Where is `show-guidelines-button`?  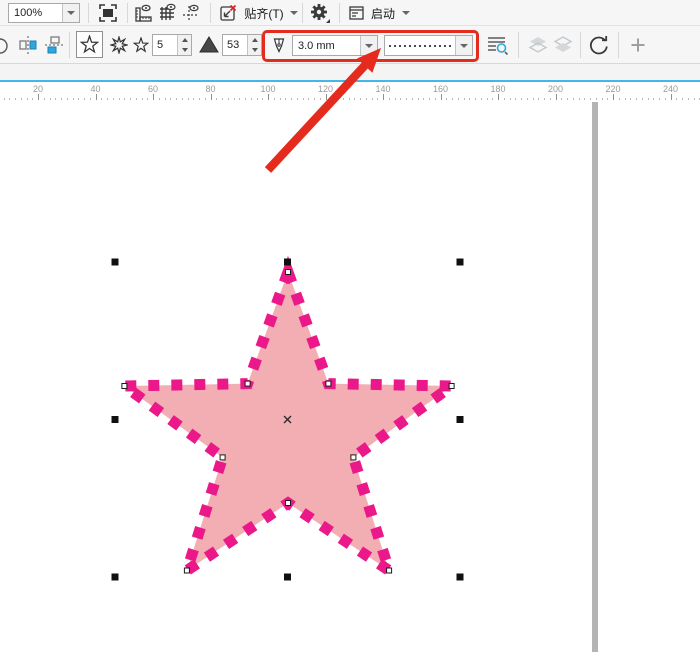
show-guidelines-button is located at coordinates (191, 13).